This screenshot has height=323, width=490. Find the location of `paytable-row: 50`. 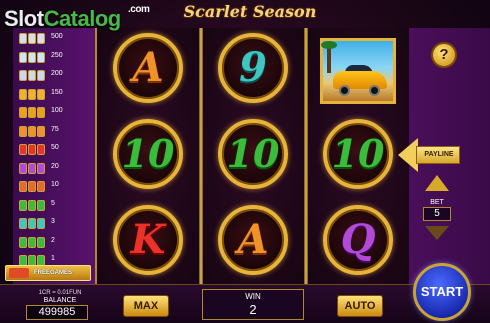

paytable-row: 50 is located at coordinates (55, 149).